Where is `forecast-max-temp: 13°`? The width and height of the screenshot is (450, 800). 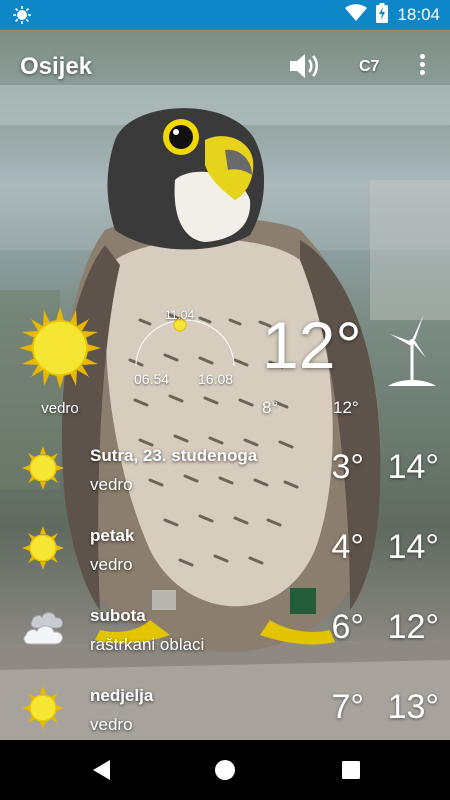 forecast-max-temp: 13° is located at coordinates (413, 707).